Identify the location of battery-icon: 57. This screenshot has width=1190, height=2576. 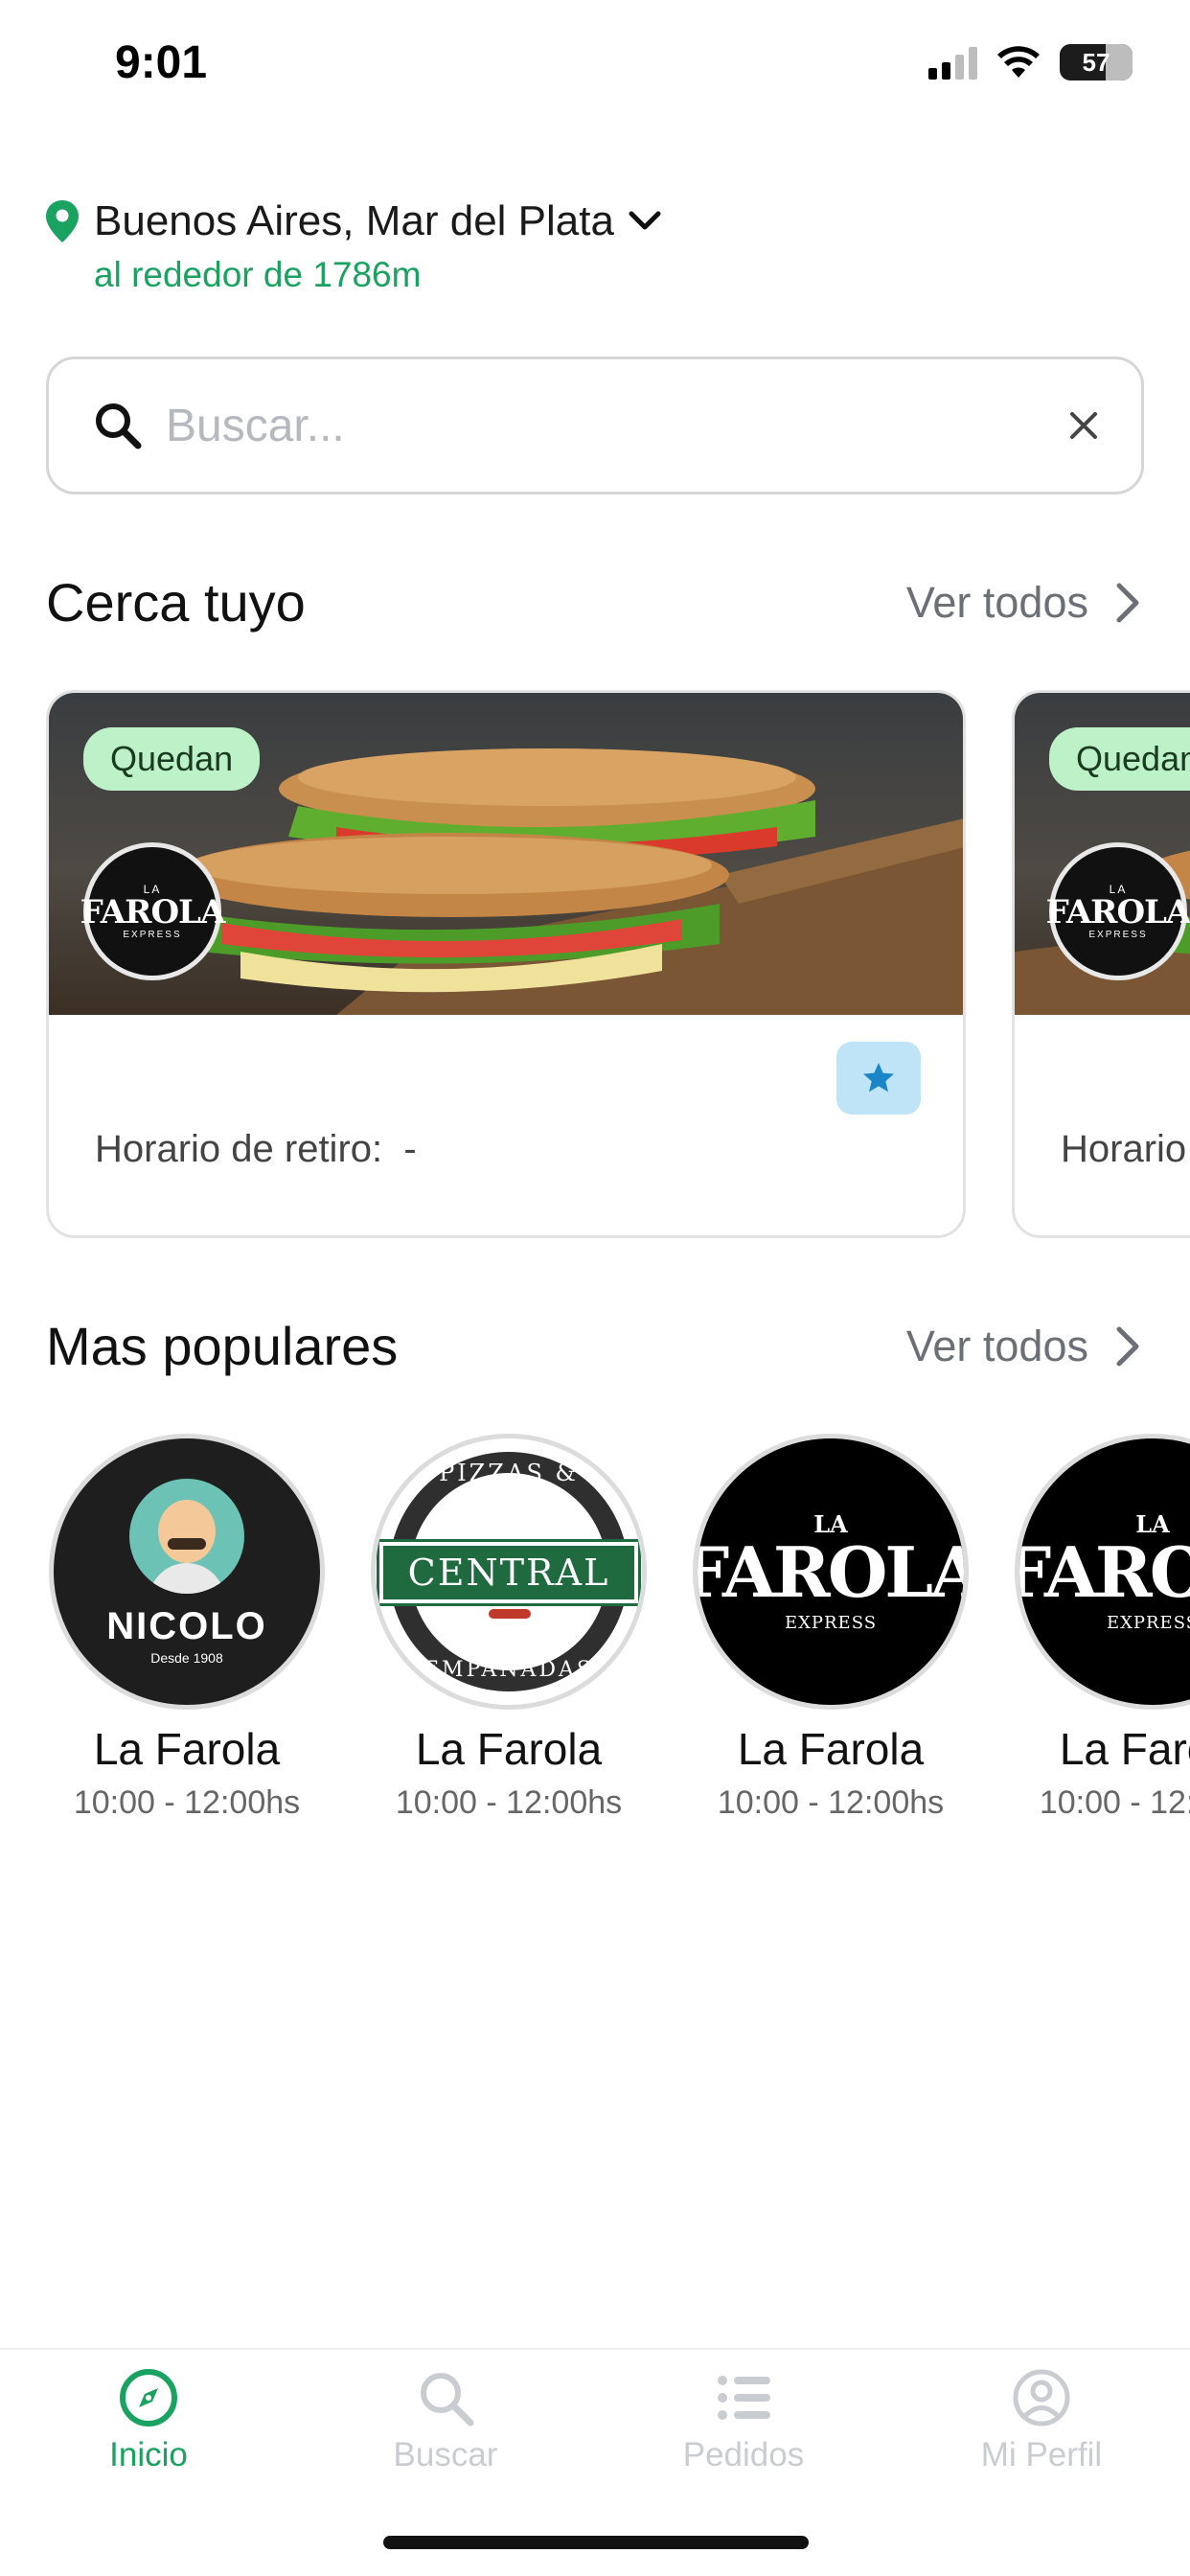
(1097, 62).